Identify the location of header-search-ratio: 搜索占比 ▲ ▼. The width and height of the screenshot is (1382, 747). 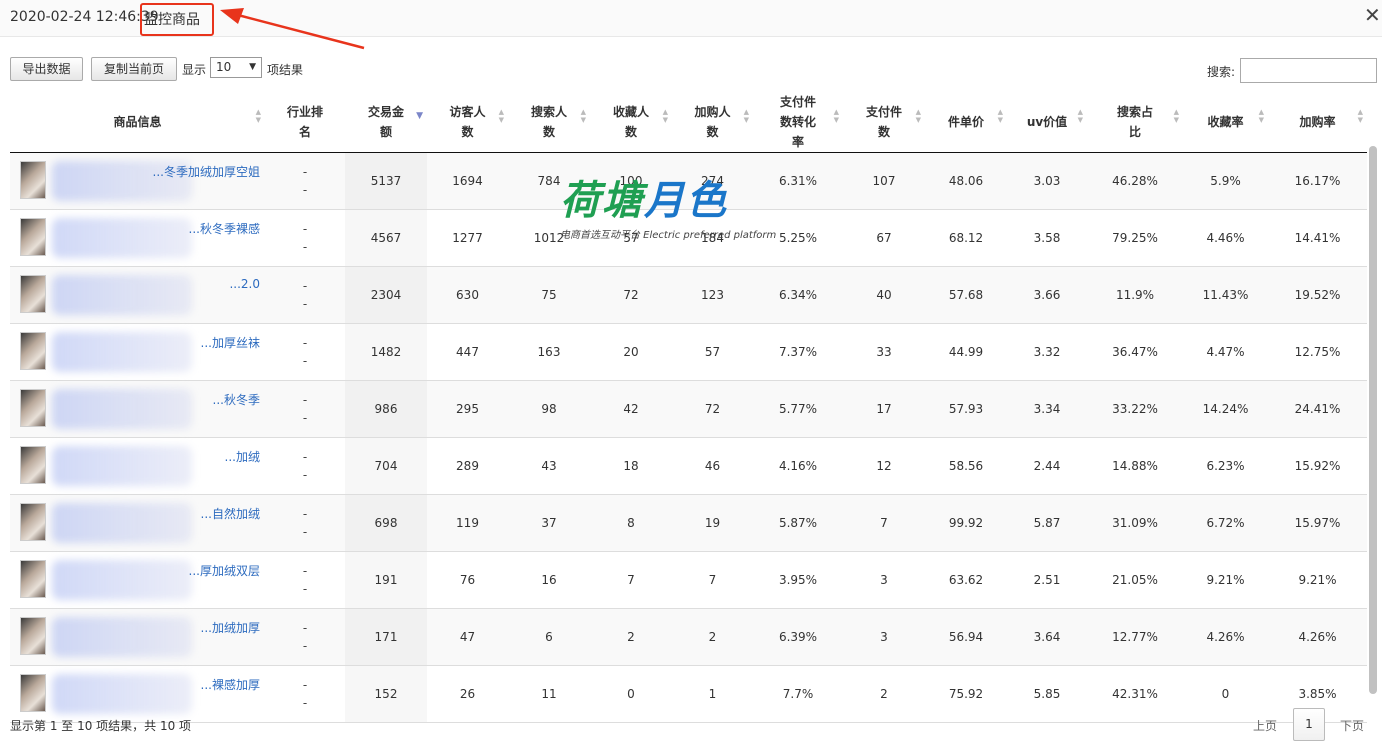
(1135, 122).